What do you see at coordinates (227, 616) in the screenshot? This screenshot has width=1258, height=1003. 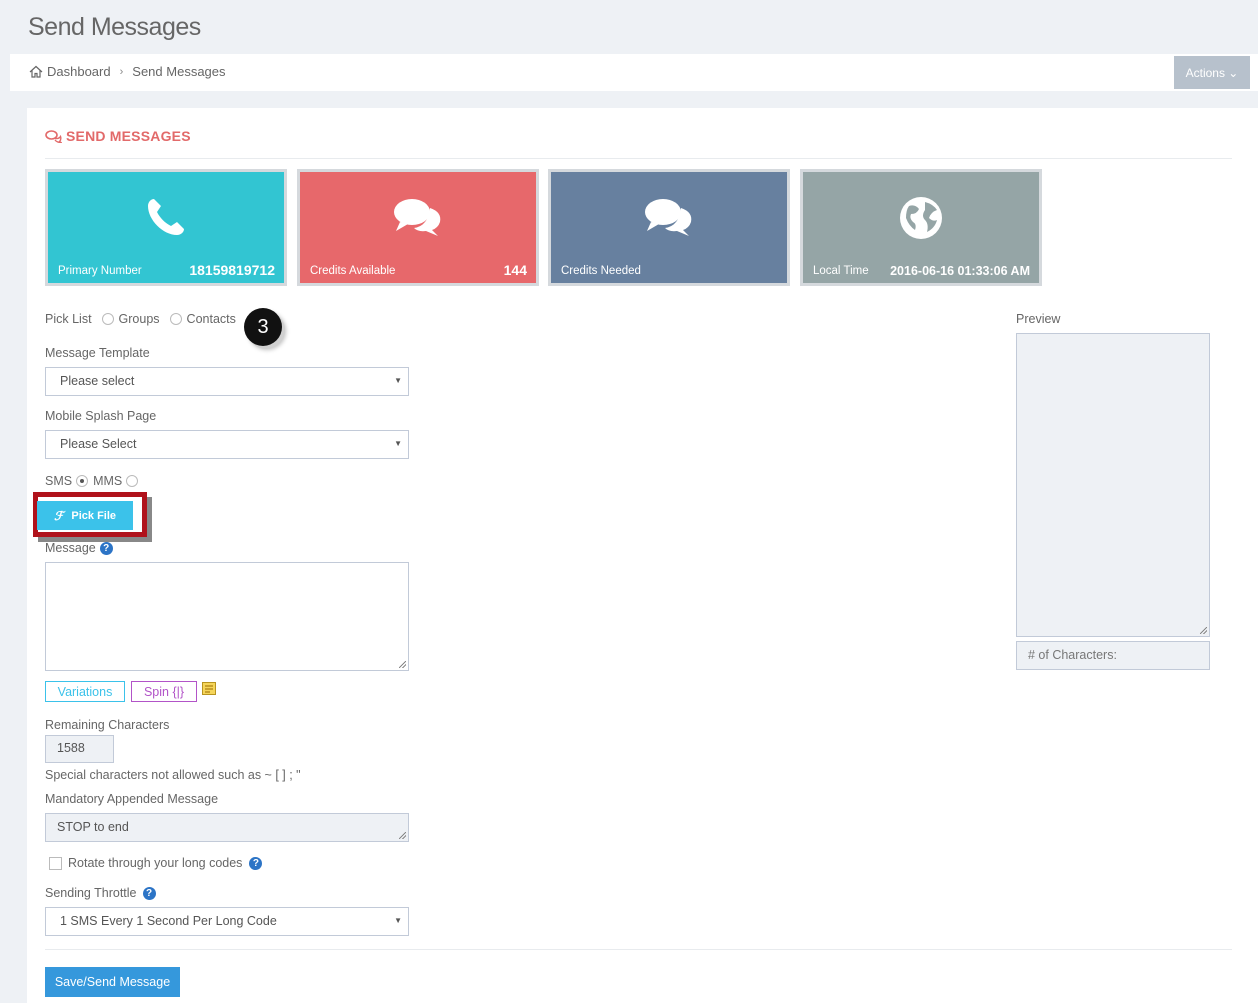 I see `message-textarea` at bounding box center [227, 616].